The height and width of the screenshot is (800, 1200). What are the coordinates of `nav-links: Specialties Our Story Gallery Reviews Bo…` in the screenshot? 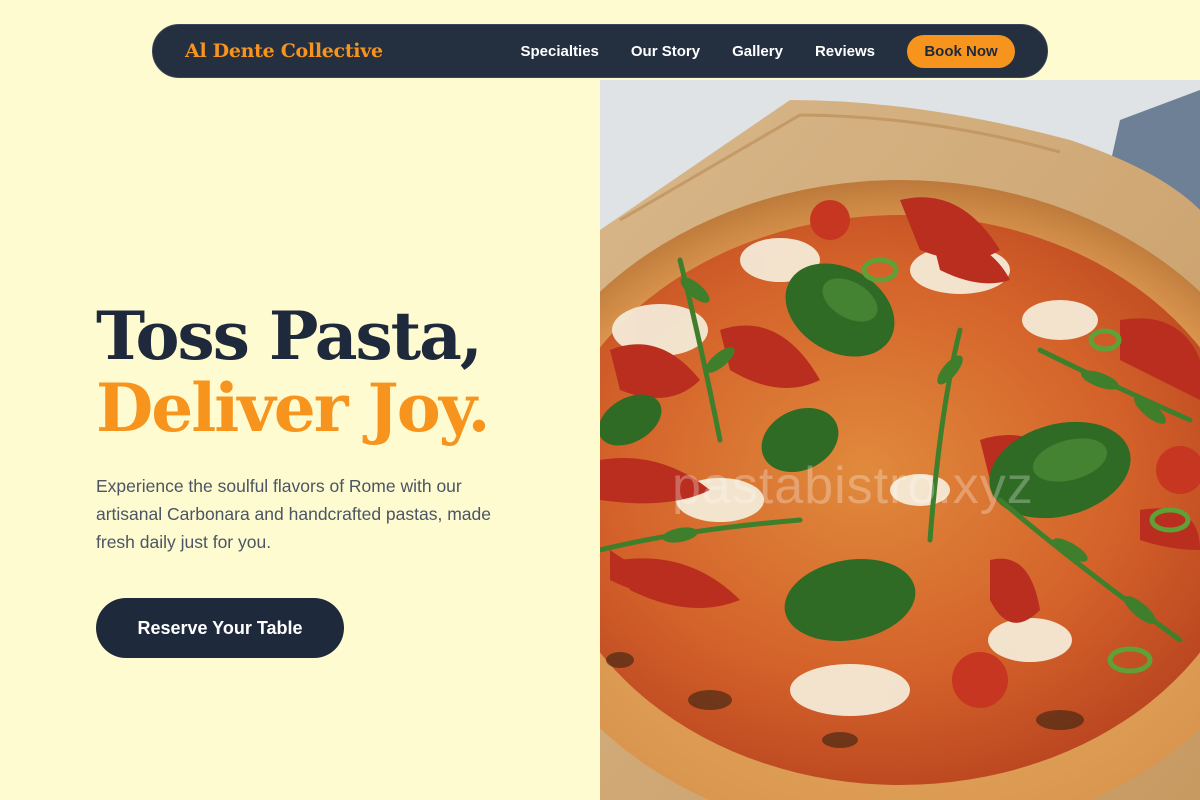 It's located at (768, 51).